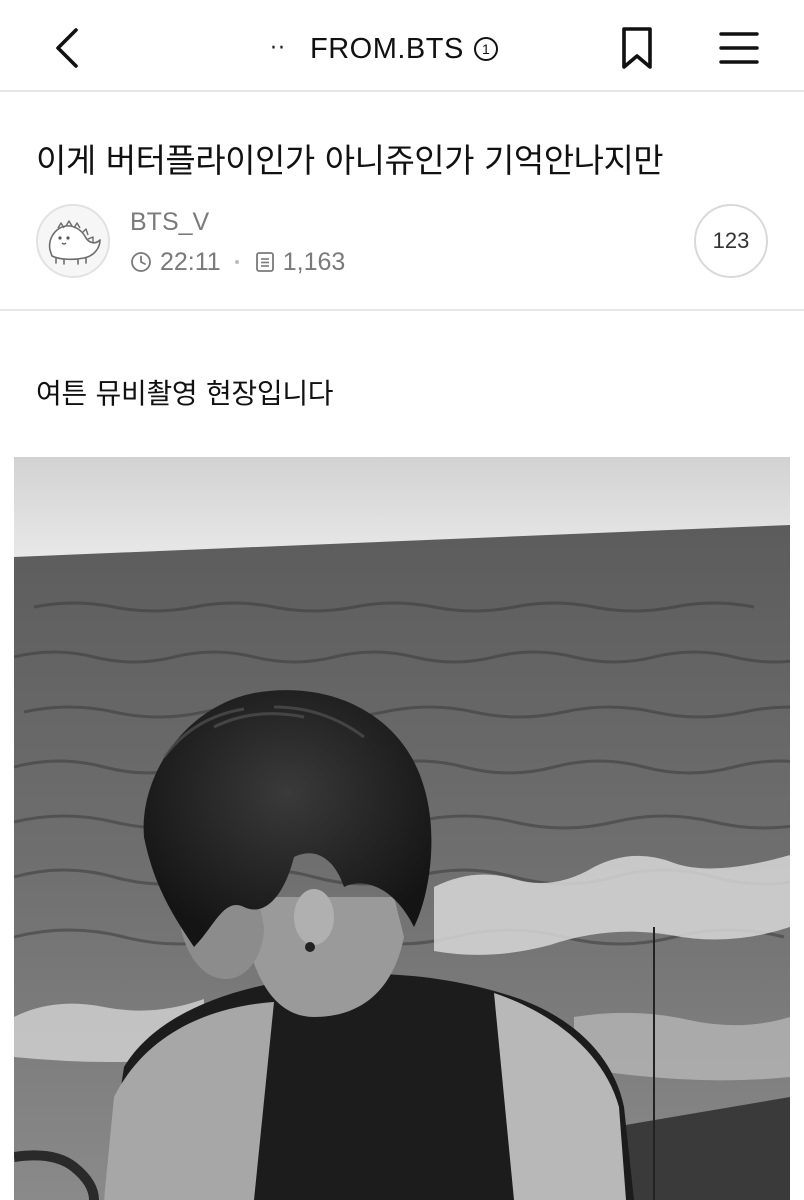 This screenshot has width=804, height=1200. I want to click on bookmark-icon, so click(637, 48).